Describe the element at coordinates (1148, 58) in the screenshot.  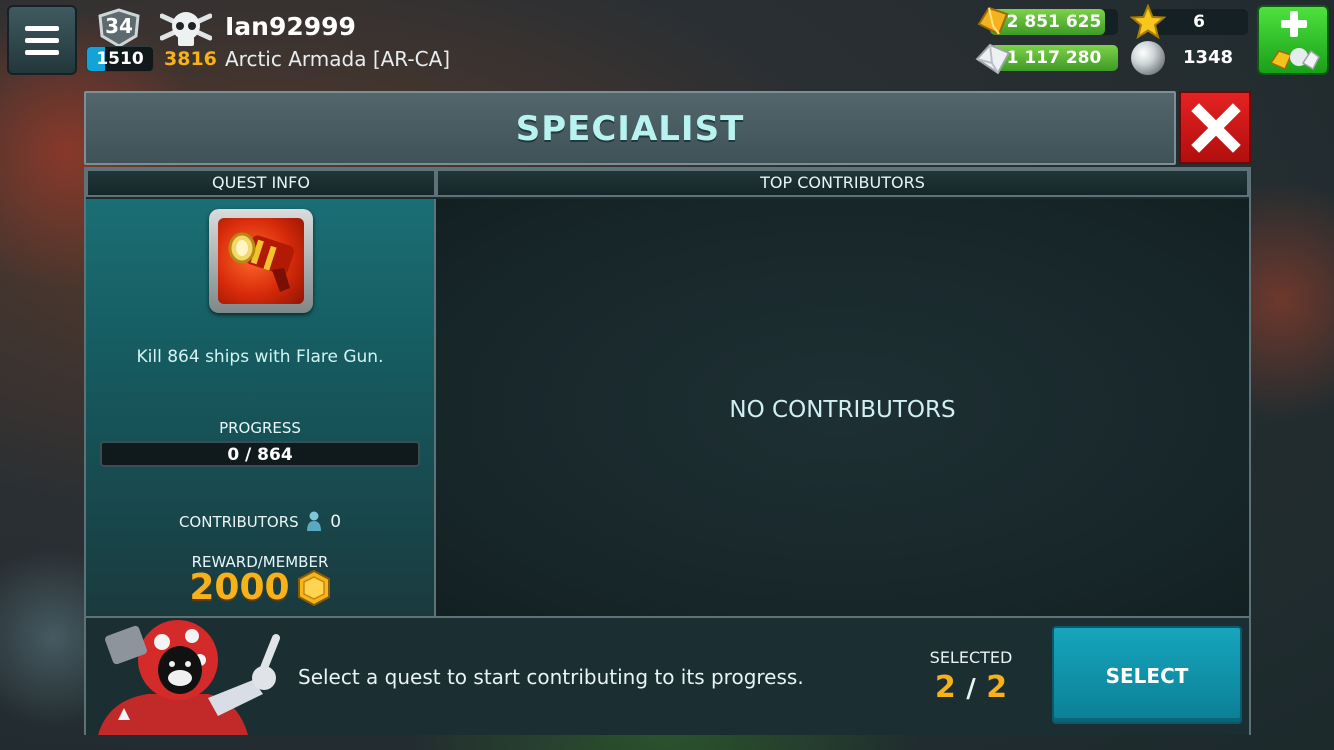
I see `pearl-icon` at that location.